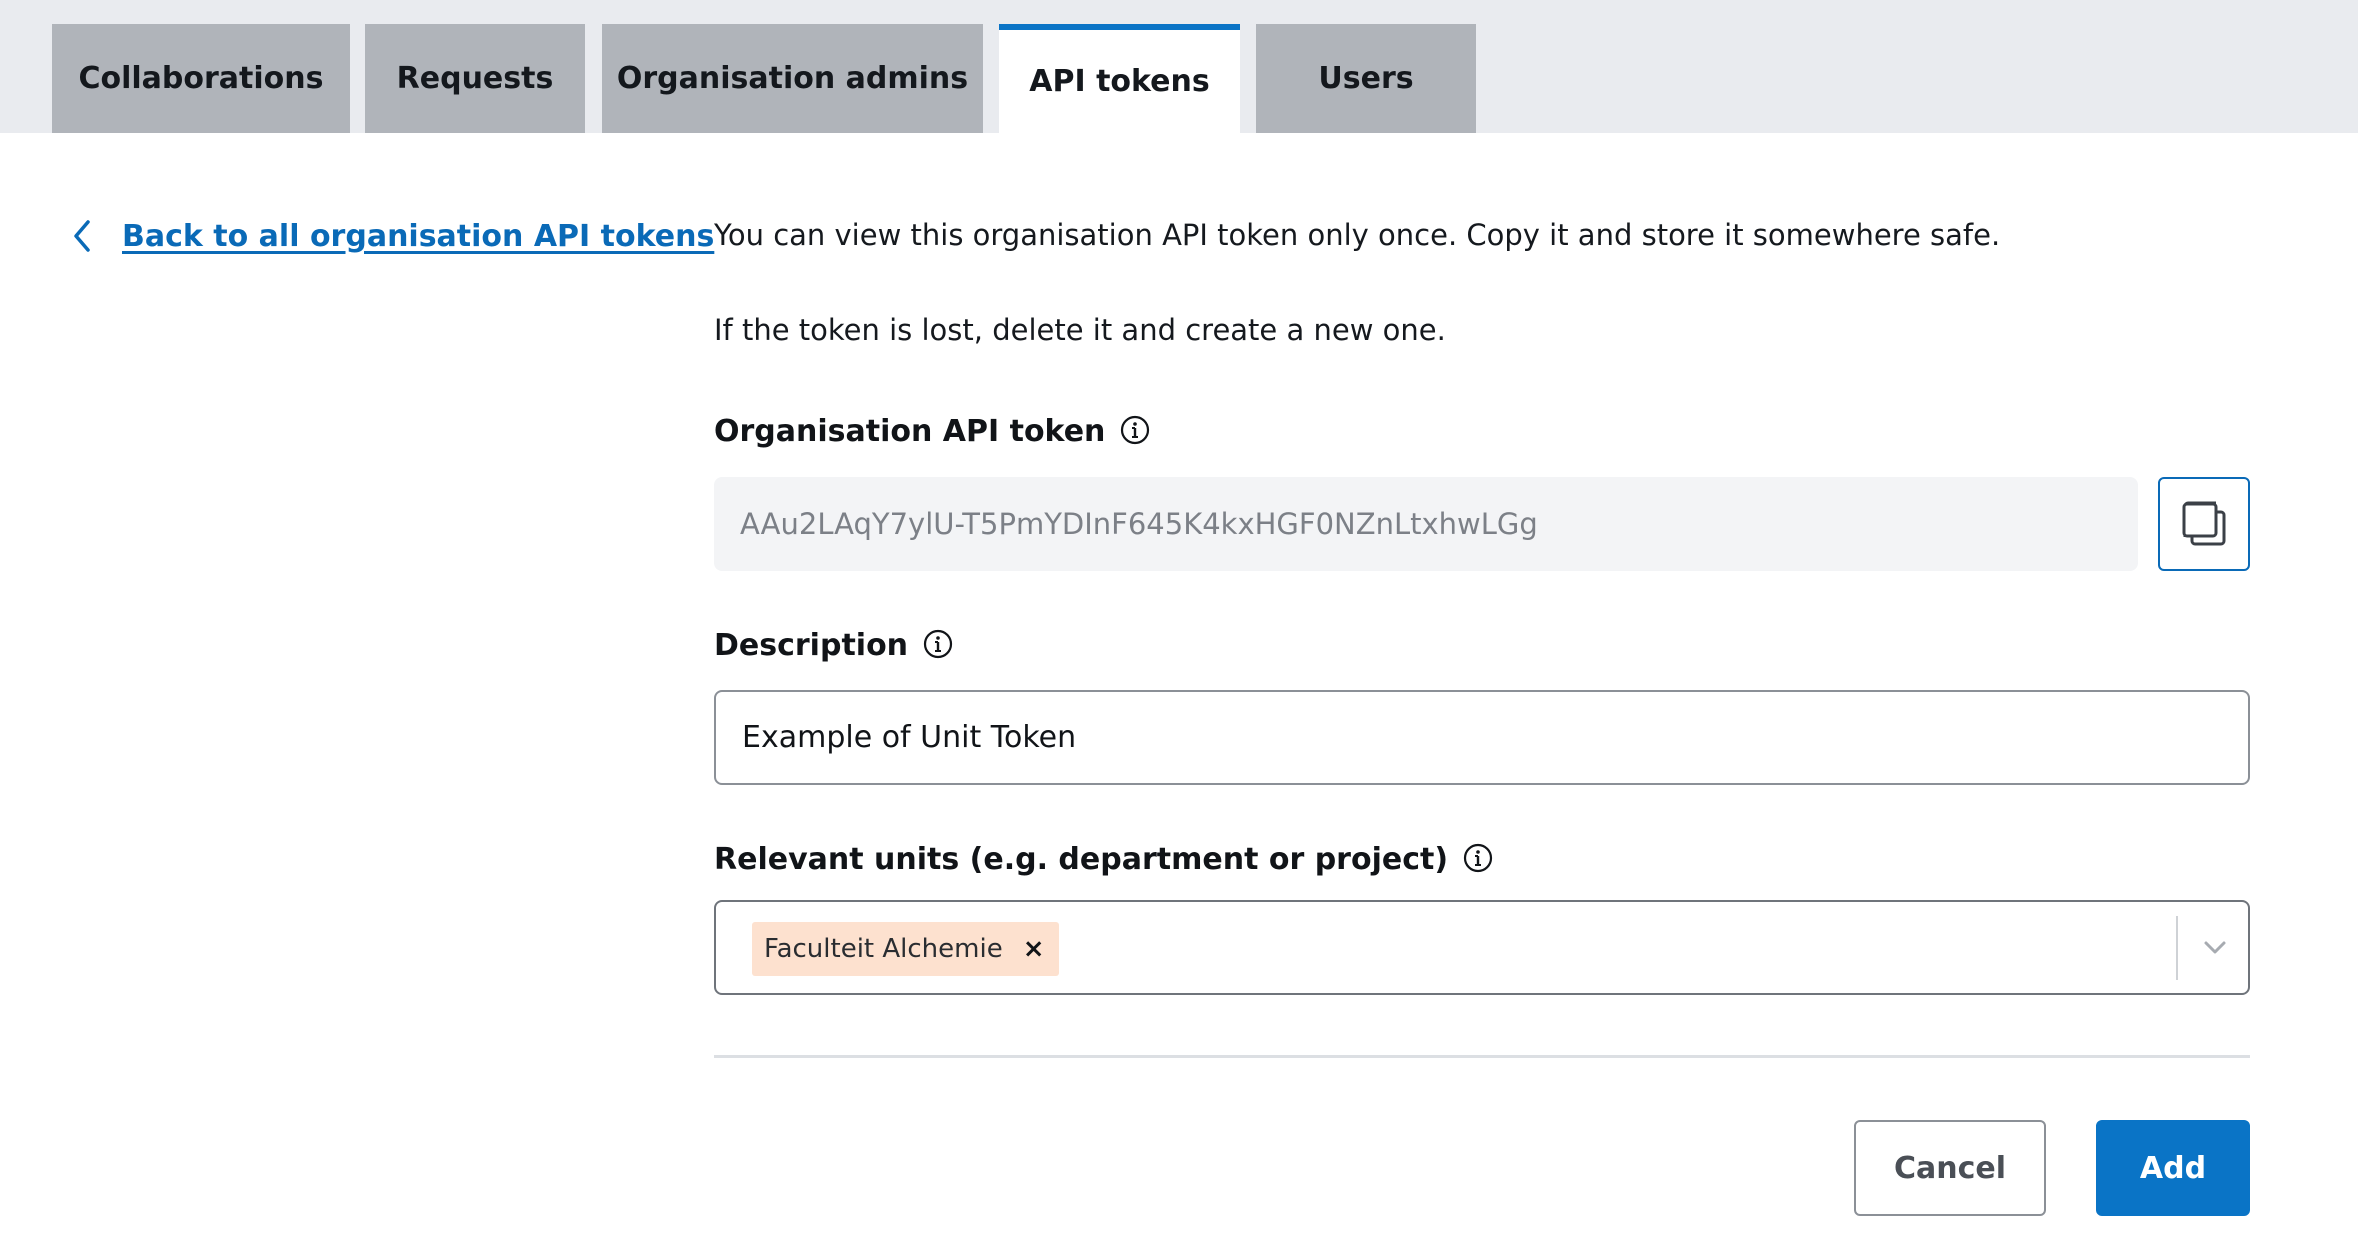 Image resolution: width=2358 pixels, height=1260 pixels. What do you see at coordinates (1034, 949) in the screenshot?
I see `remove-unit-icon: ×` at bounding box center [1034, 949].